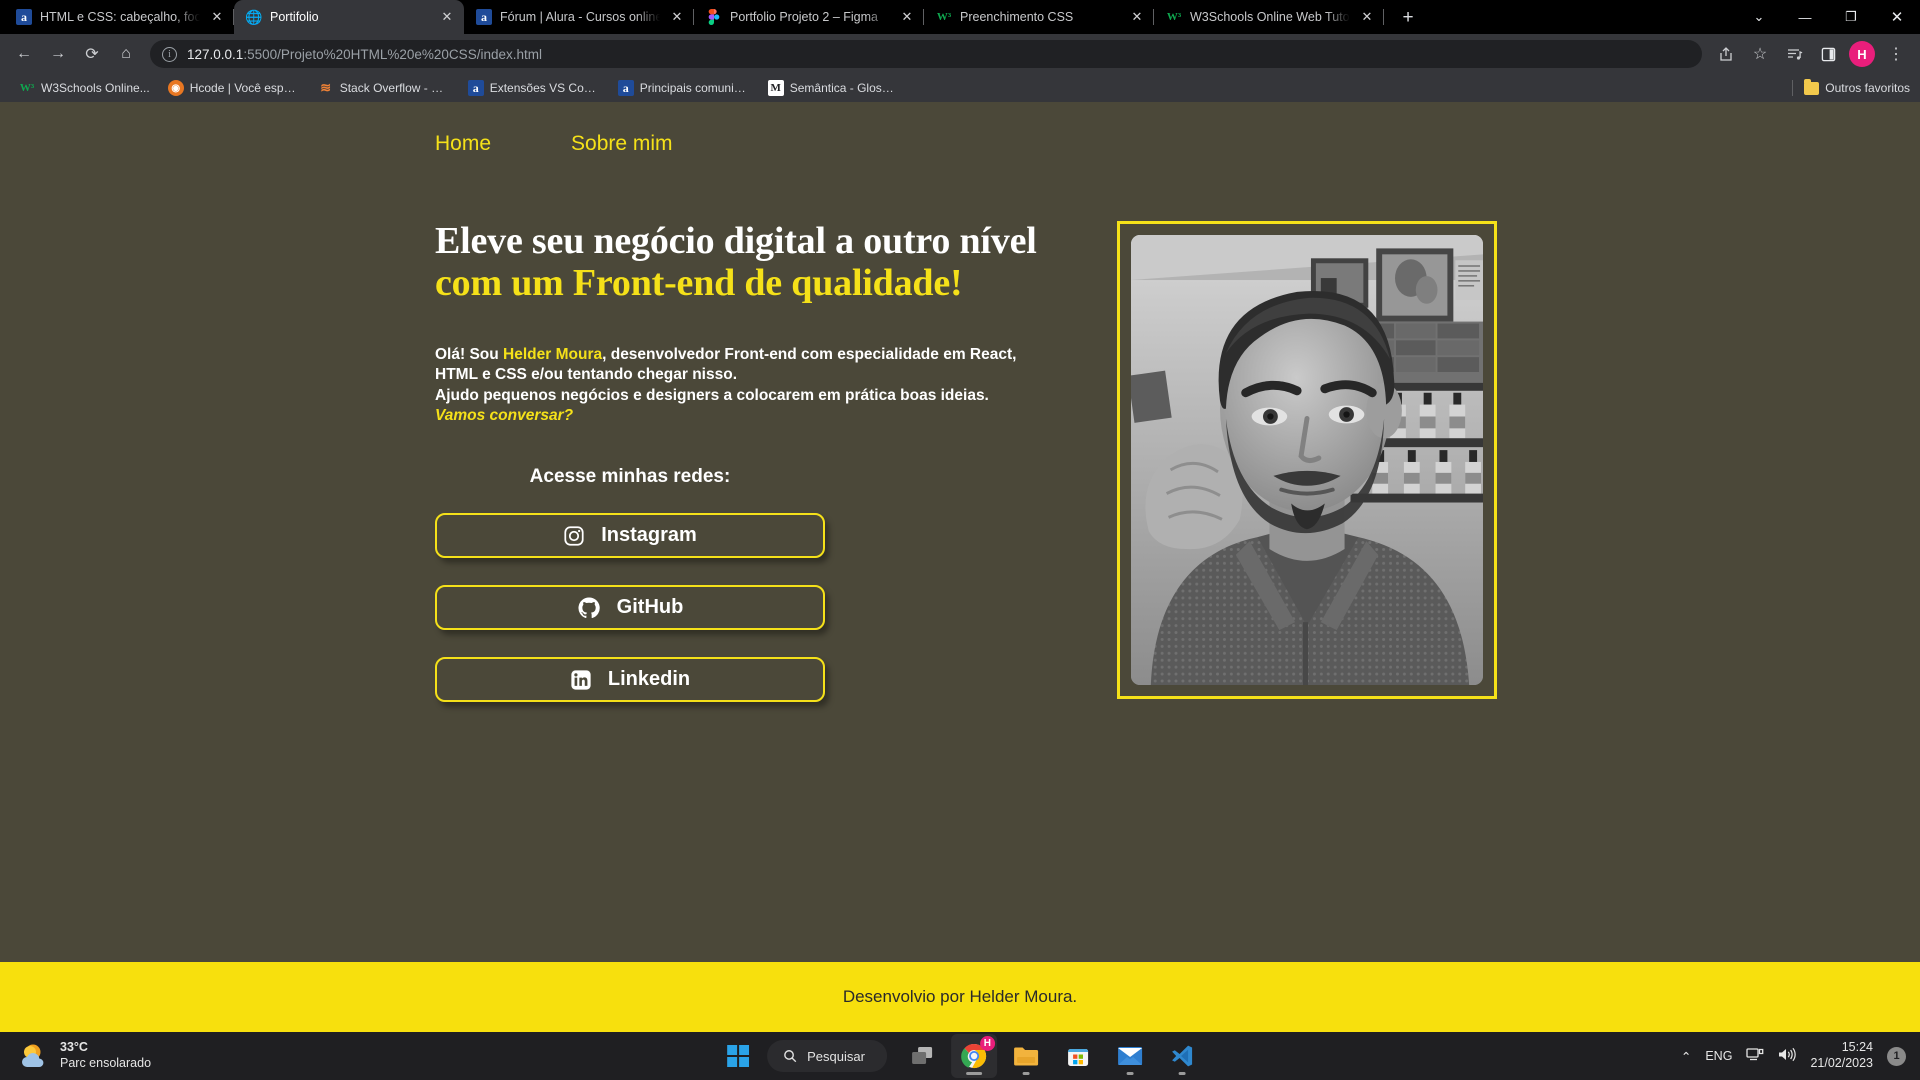 Image resolution: width=1920 pixels, height=1080 pixels. Describe the element at coordinates (1759, 17) in the screenshot. I see `chevron-down-icon: ⌄` at that location.